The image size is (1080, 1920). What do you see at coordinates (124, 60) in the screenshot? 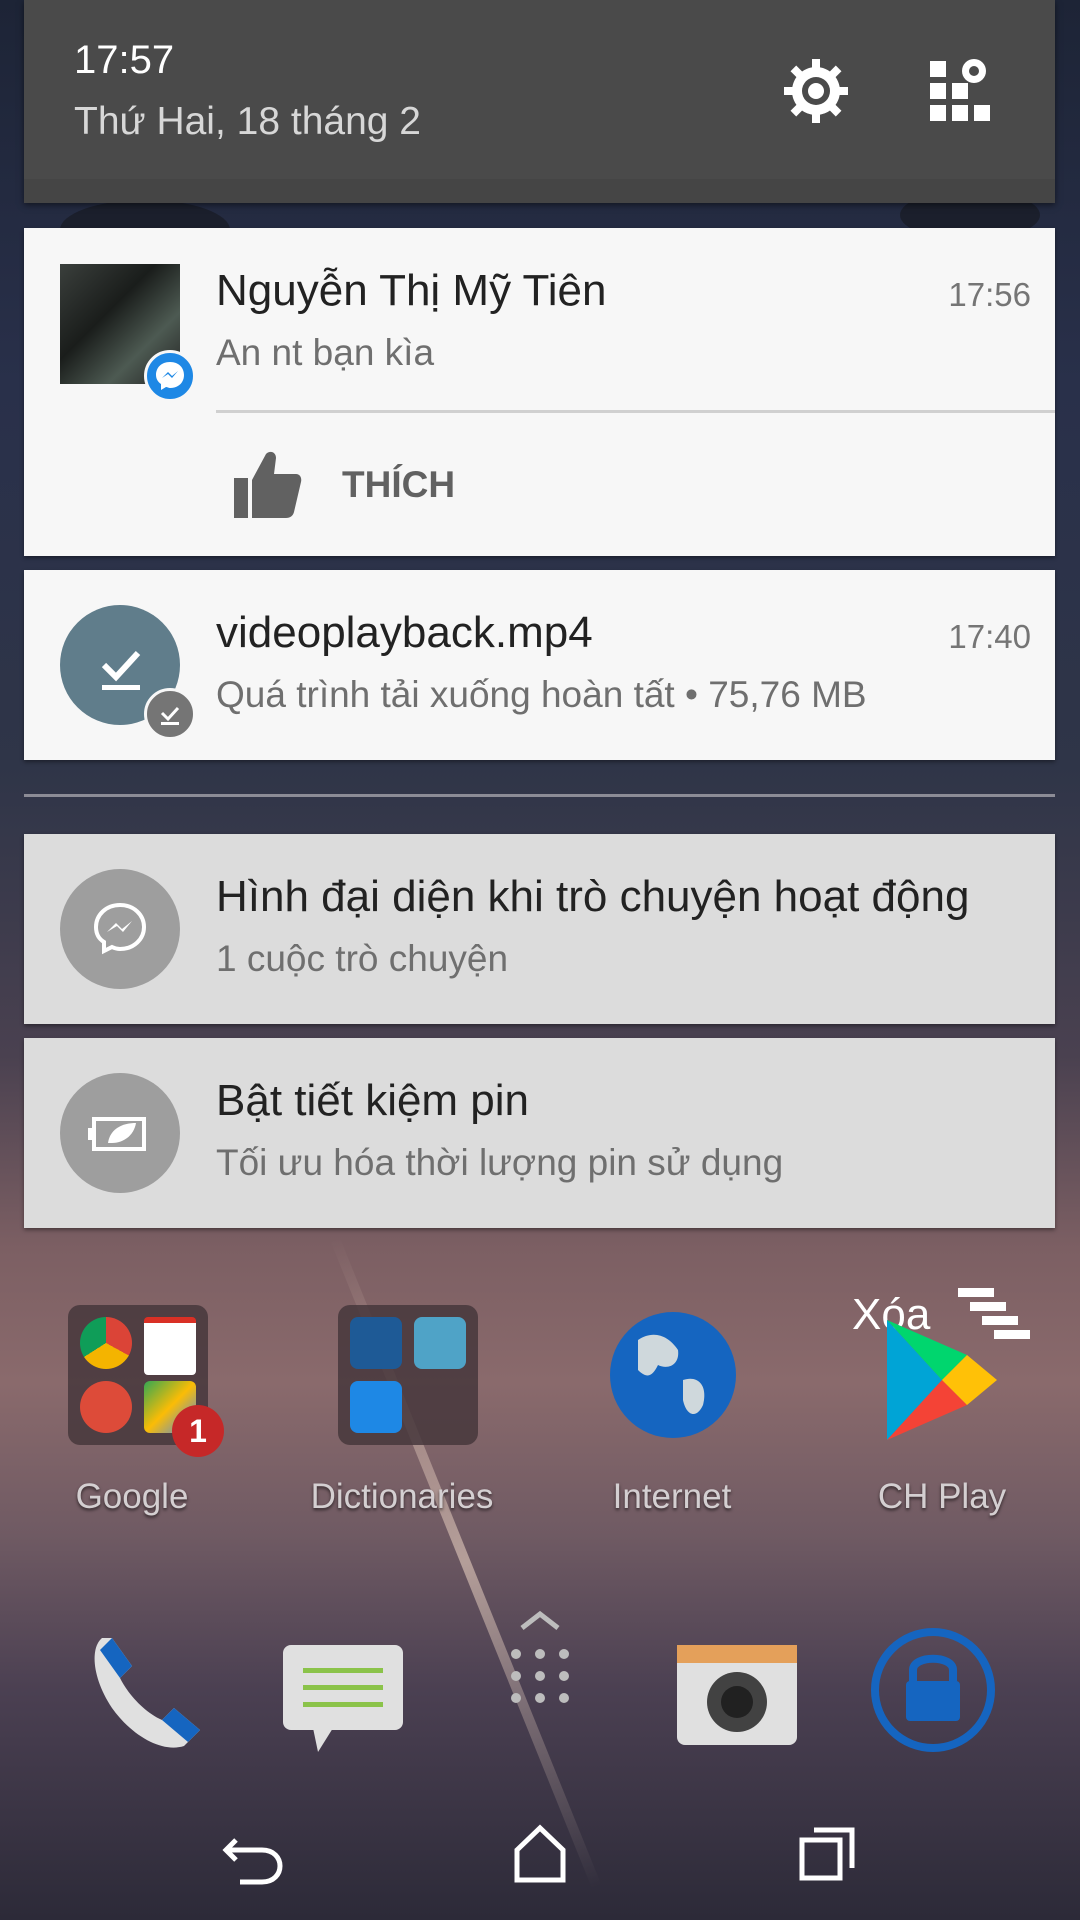
I see `clock-time: 17:57` at bounding box center [124, 60].